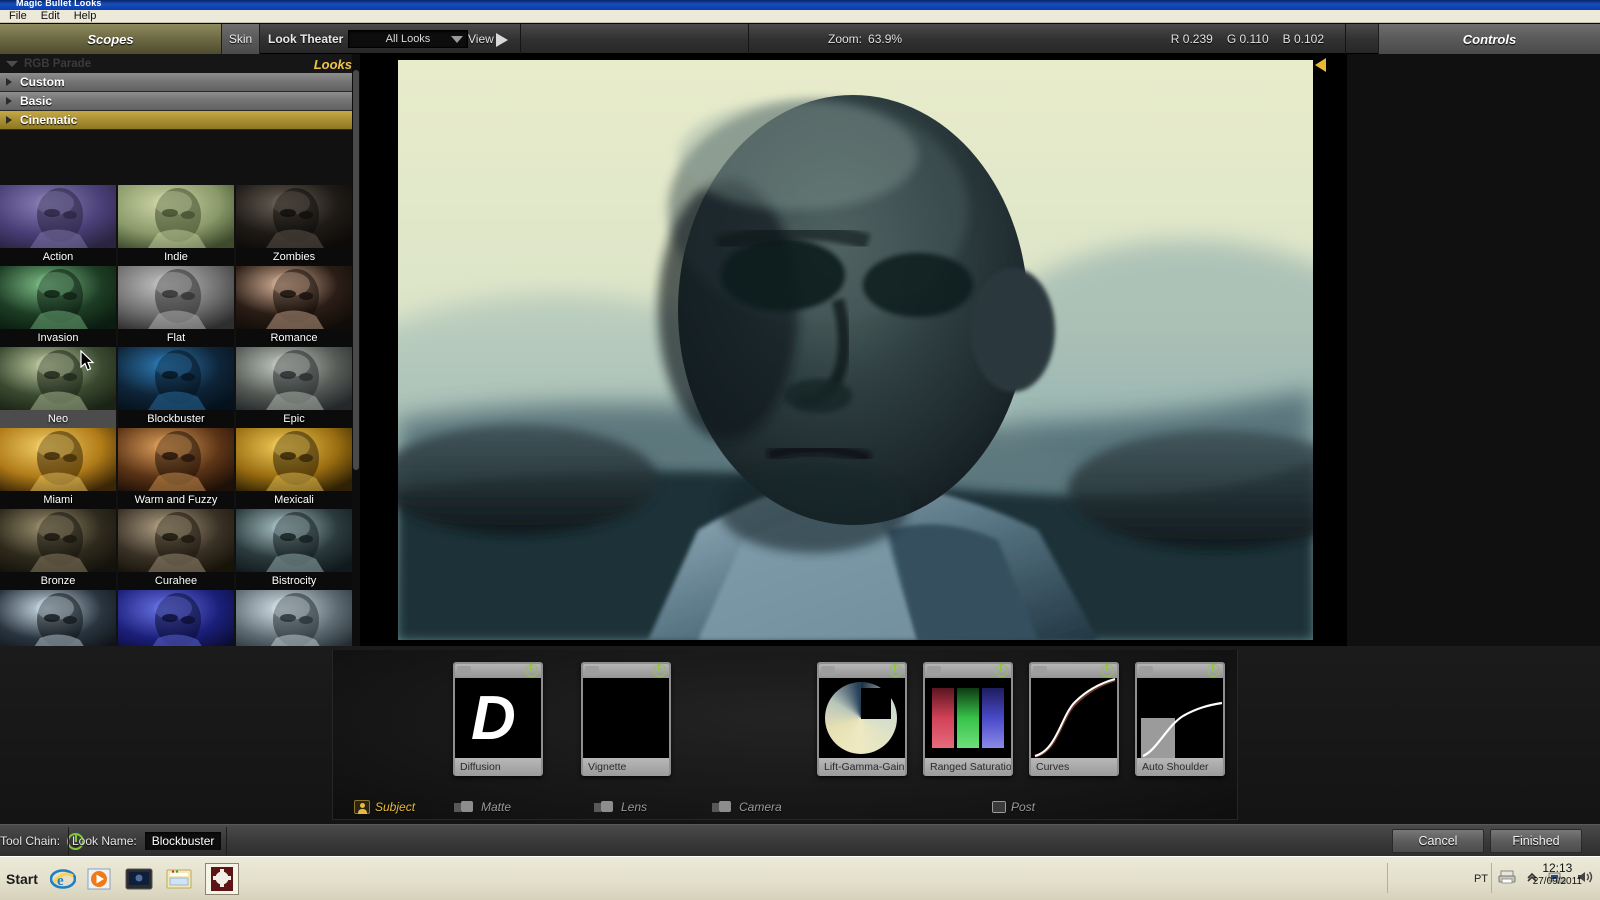  What do you see at coordinates (356, 270) in the screenshot?
I see `looks-scrollbar-thumb` at bounding box center [356, 270].